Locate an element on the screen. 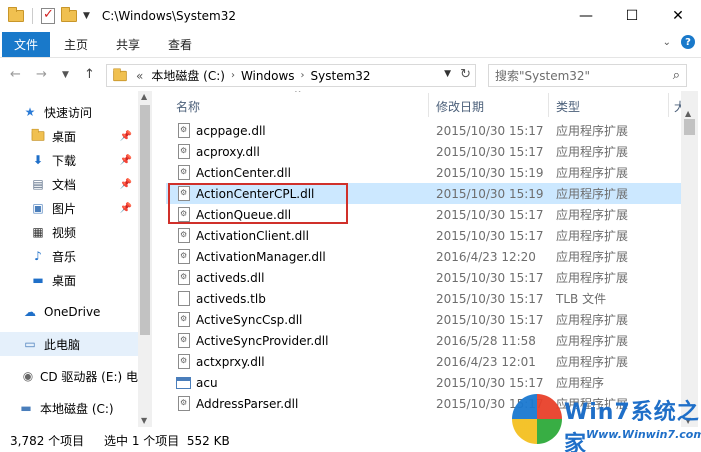 The image size is (701, 452). scroll-down-icon: ▼ is located at coordinates (144, 420).